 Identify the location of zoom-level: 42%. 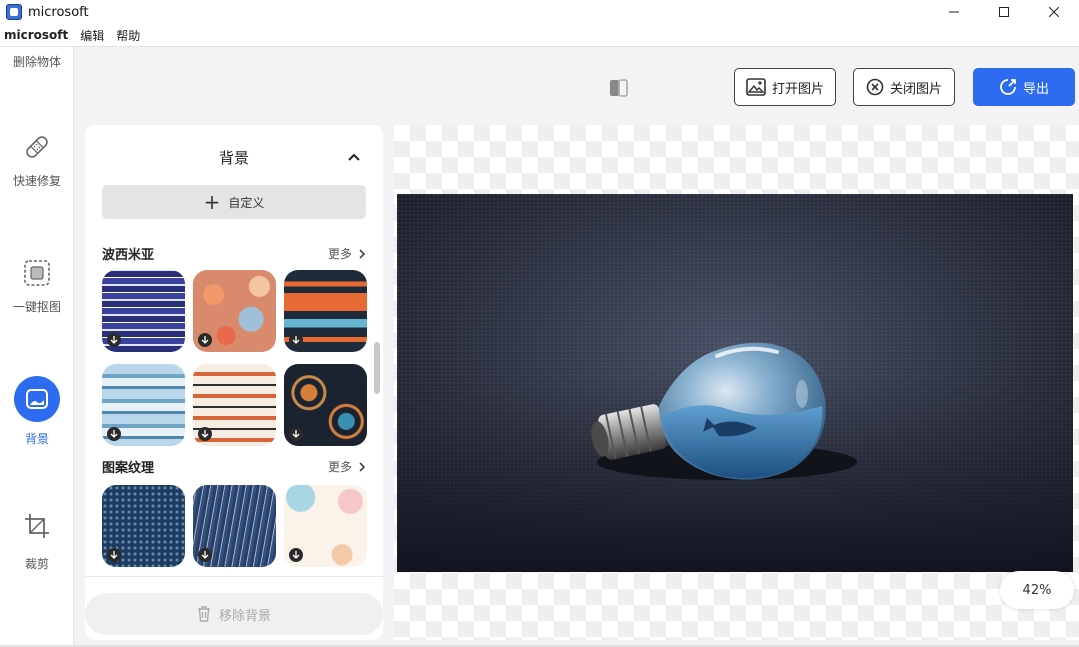
(1037, 590).